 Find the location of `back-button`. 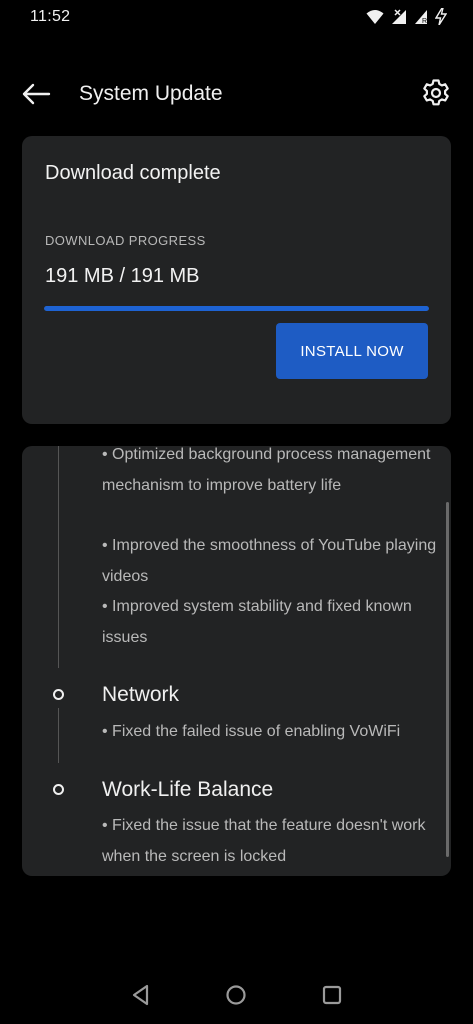

back-button is located at coordinates (38, 94).